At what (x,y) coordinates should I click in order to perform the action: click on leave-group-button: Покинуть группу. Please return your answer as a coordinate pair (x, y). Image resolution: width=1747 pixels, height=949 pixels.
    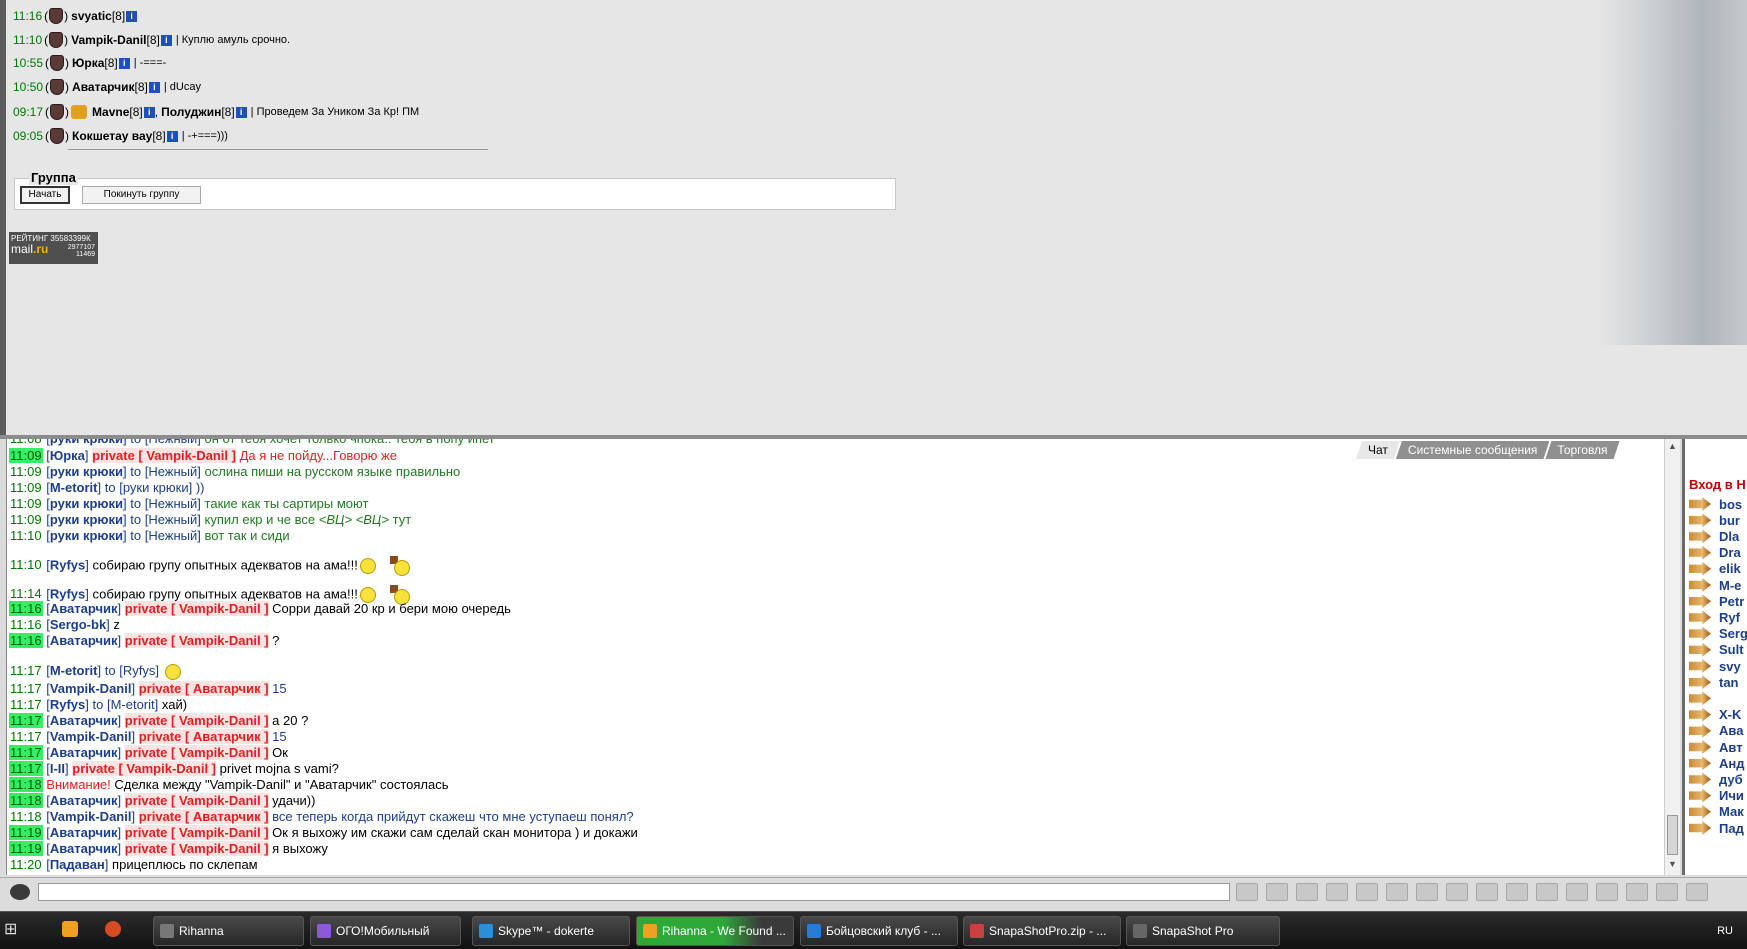
    Looking at the image, I should click on (141, 195).